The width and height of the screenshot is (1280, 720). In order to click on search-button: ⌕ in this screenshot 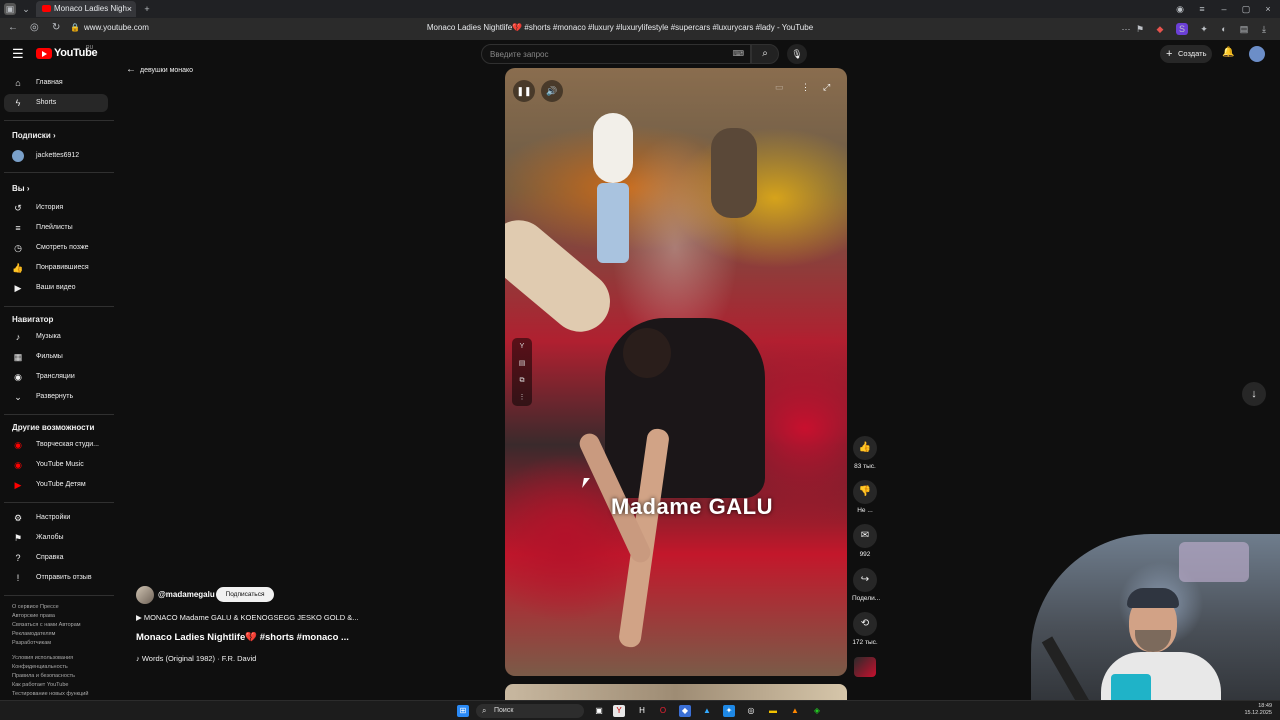, I will do `click(765, 54)`.